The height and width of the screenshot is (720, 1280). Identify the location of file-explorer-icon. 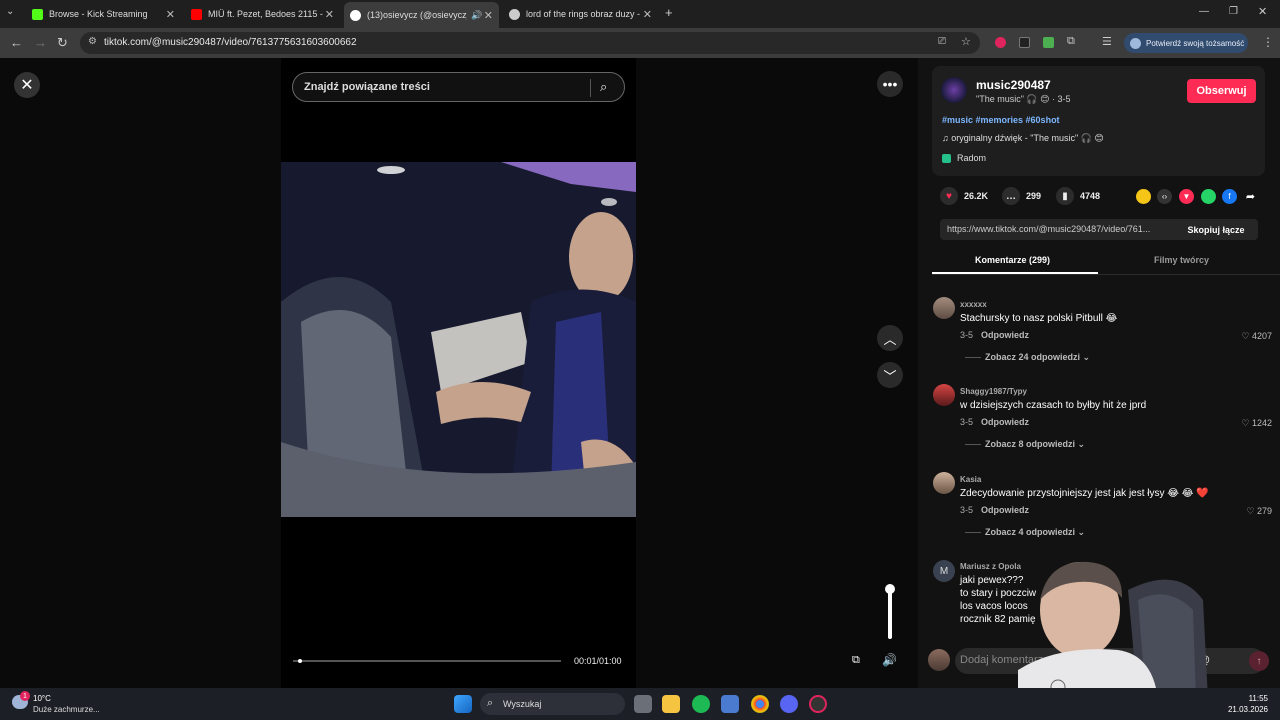
(671, 704).